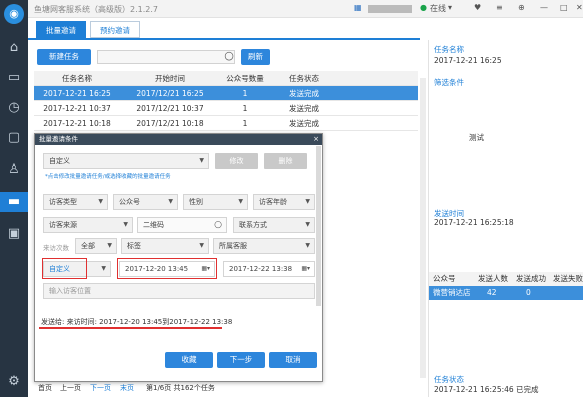 Image resolution: width=583 pixels, height=397 pixels. Describe the element at coordinates (170, 78) in the screenshot. I see `col-start-time: 开始时间` at that location.